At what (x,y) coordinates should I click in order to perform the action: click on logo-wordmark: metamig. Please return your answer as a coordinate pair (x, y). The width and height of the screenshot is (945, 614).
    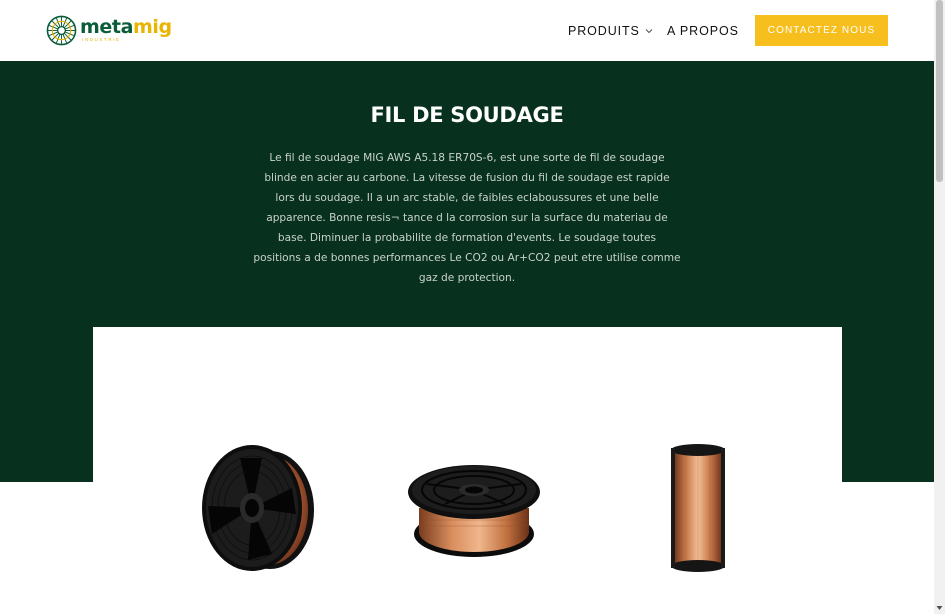
    Looking at the image, I should click on (126, 26).